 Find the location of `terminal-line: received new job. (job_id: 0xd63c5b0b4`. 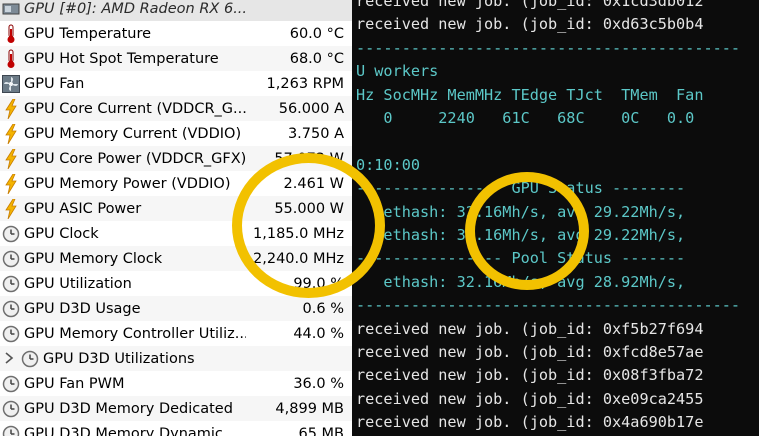

terminal-line: received new job. (job_id: 0xd63c5b0b4 is located at coordinates (530, 24).